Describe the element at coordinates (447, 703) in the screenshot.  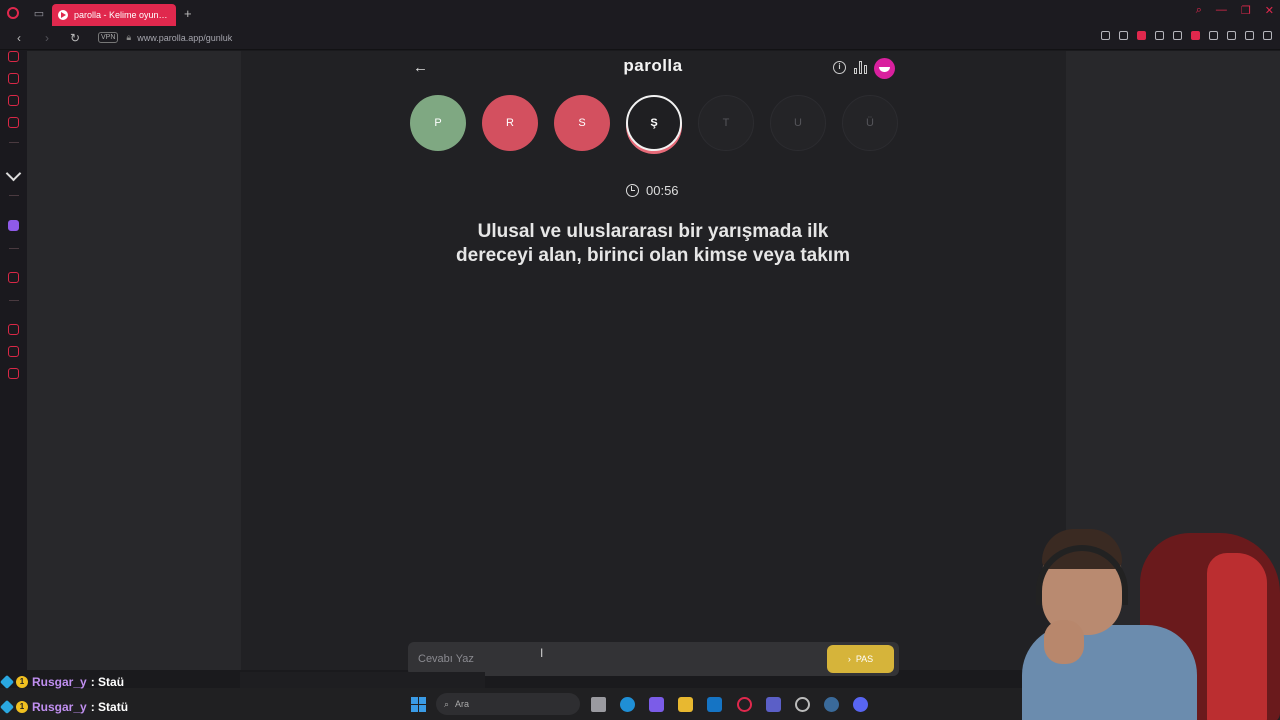
I see `search-icon: ⌕` at that location.